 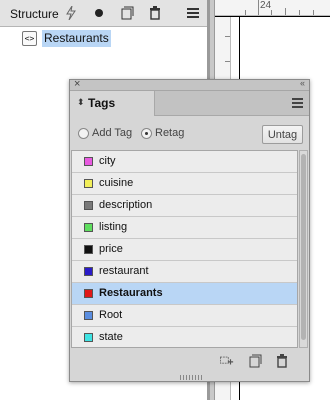 I want to click on new-element-icon, so click(x=127, y=13).